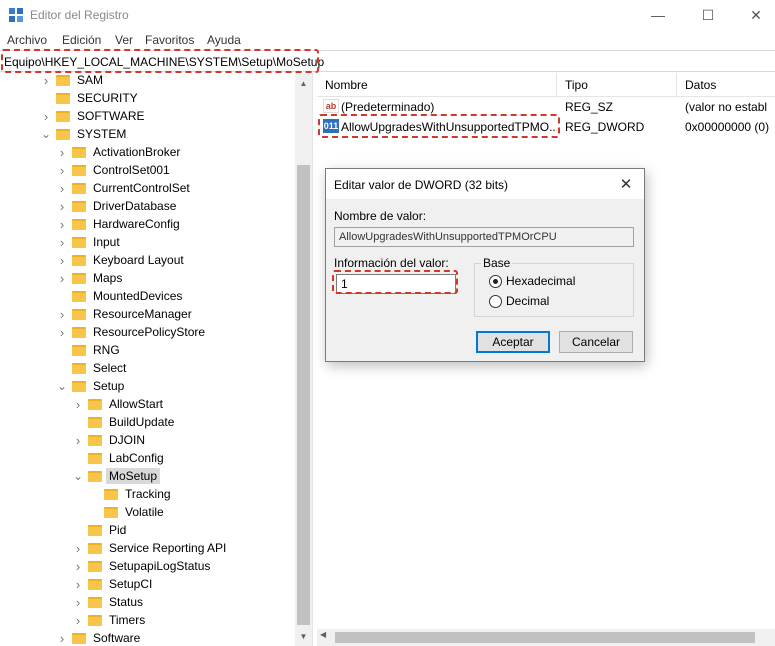  I want to click on tree-item: MountedDevices, so click(120, 296).